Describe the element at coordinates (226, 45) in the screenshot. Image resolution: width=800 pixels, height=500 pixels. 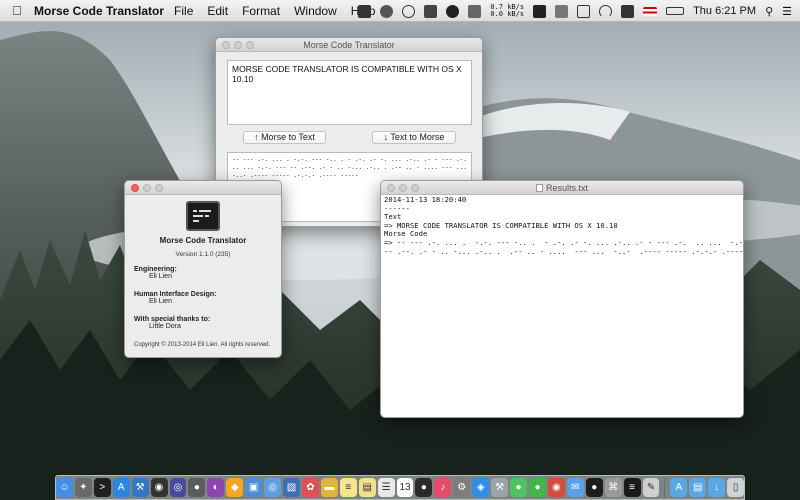
I see `close-button` at that location.